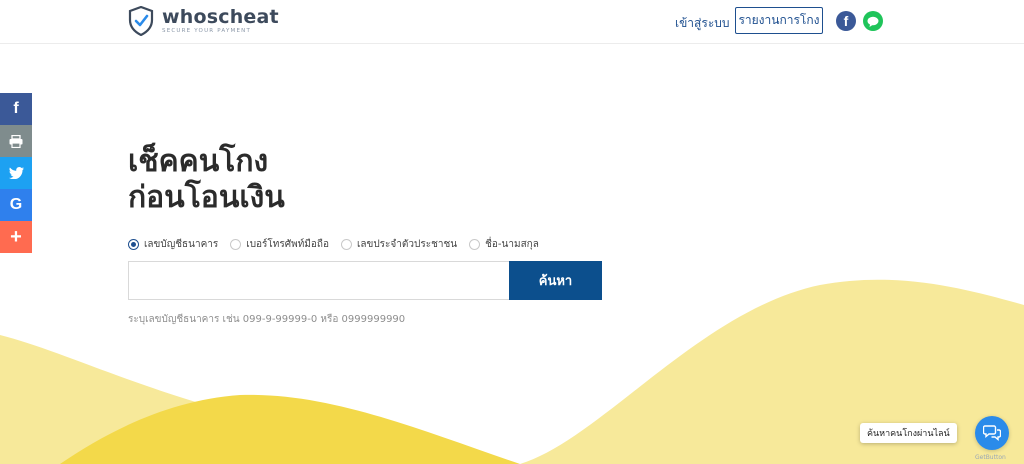 This screenshot has height=464, width=1024. What do you see at coordinates (220, 17) in the screenshot?
I see `logo-name: whoscheat` at bounding box center [220, 17].